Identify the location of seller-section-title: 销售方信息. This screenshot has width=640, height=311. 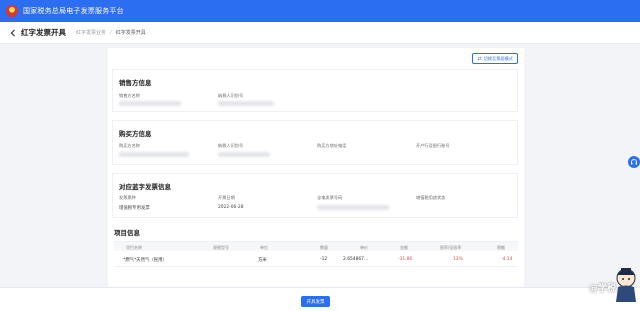
(135, 83).